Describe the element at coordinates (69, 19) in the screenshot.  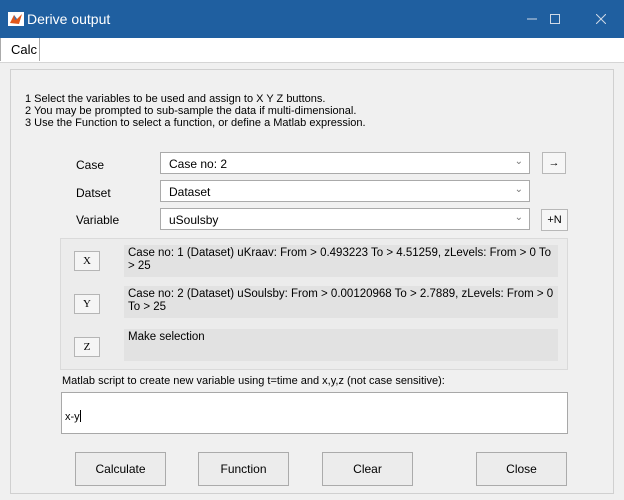
I see `window-title: Derive output` at that location.